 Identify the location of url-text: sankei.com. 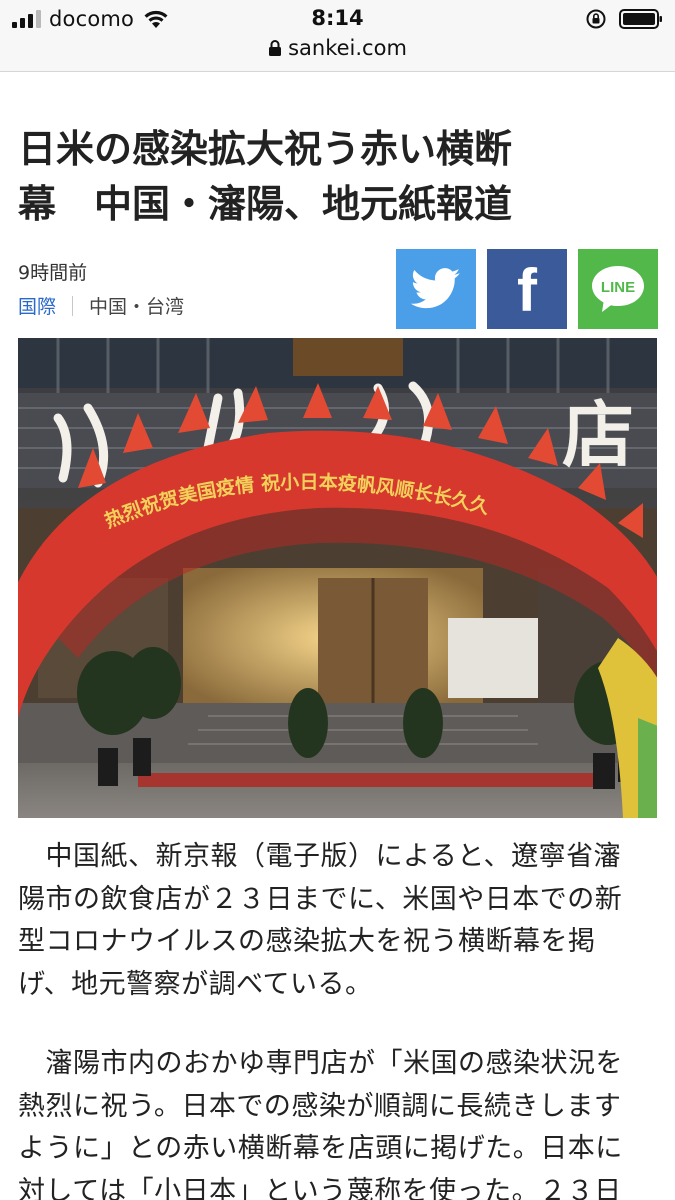
(347, 48).